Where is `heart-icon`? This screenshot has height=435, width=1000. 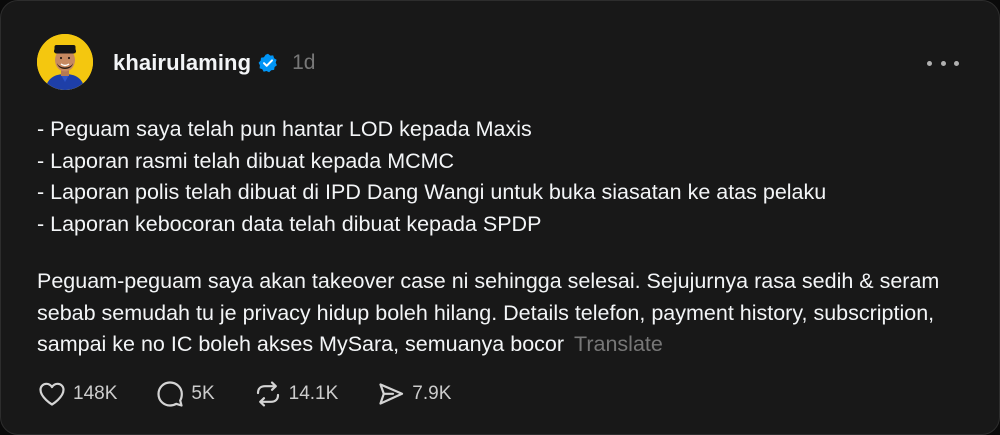
heart-icon is located at coordinates (52, 394).